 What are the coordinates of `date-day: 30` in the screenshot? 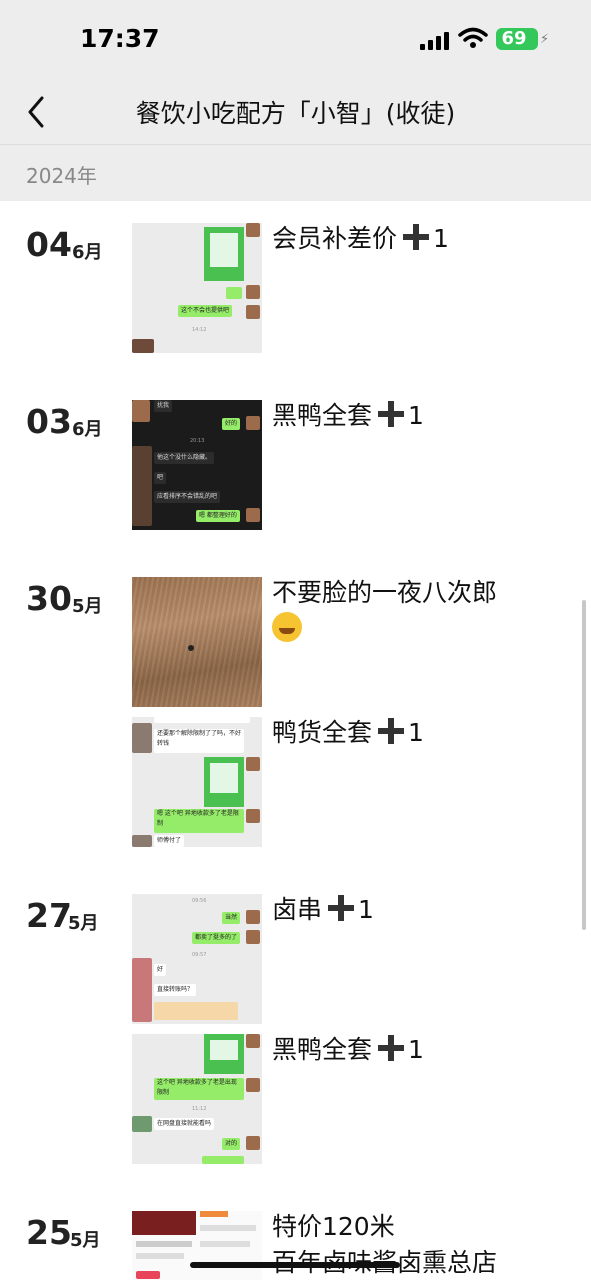 It's located at (49, 598).